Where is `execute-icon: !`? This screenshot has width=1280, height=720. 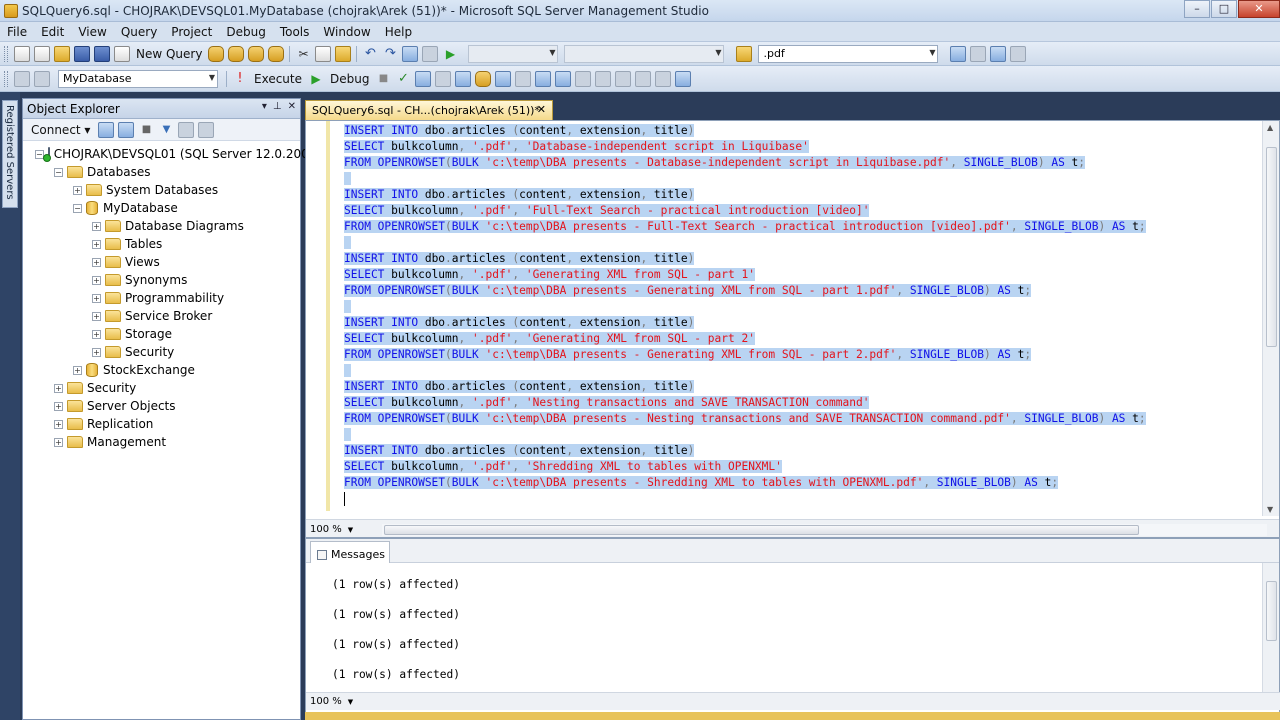
execute-icon: ! is located at coordinates (240, 79).